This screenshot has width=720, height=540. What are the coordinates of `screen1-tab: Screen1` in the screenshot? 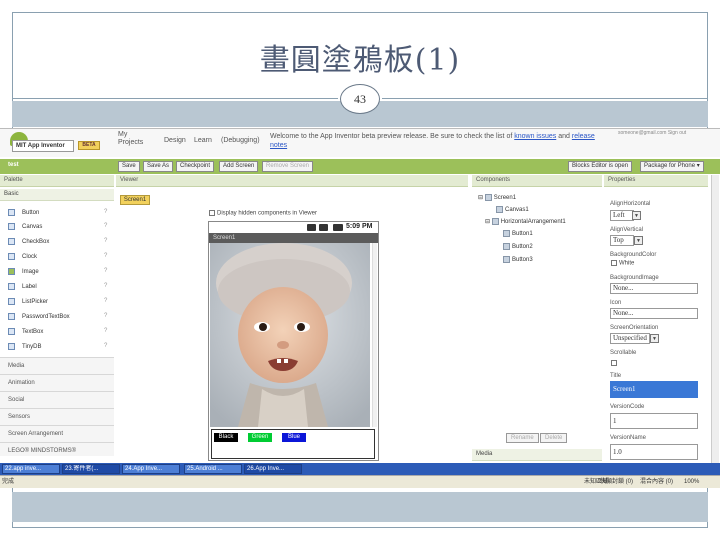 It's located at (135, 200).